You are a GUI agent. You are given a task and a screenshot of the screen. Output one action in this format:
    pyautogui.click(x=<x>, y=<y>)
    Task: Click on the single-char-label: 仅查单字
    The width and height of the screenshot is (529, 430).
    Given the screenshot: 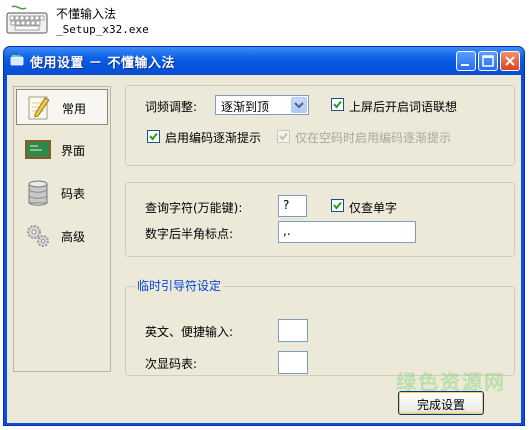 What is the action you would take?
    pyautogui.click(x=373, y=208)
    